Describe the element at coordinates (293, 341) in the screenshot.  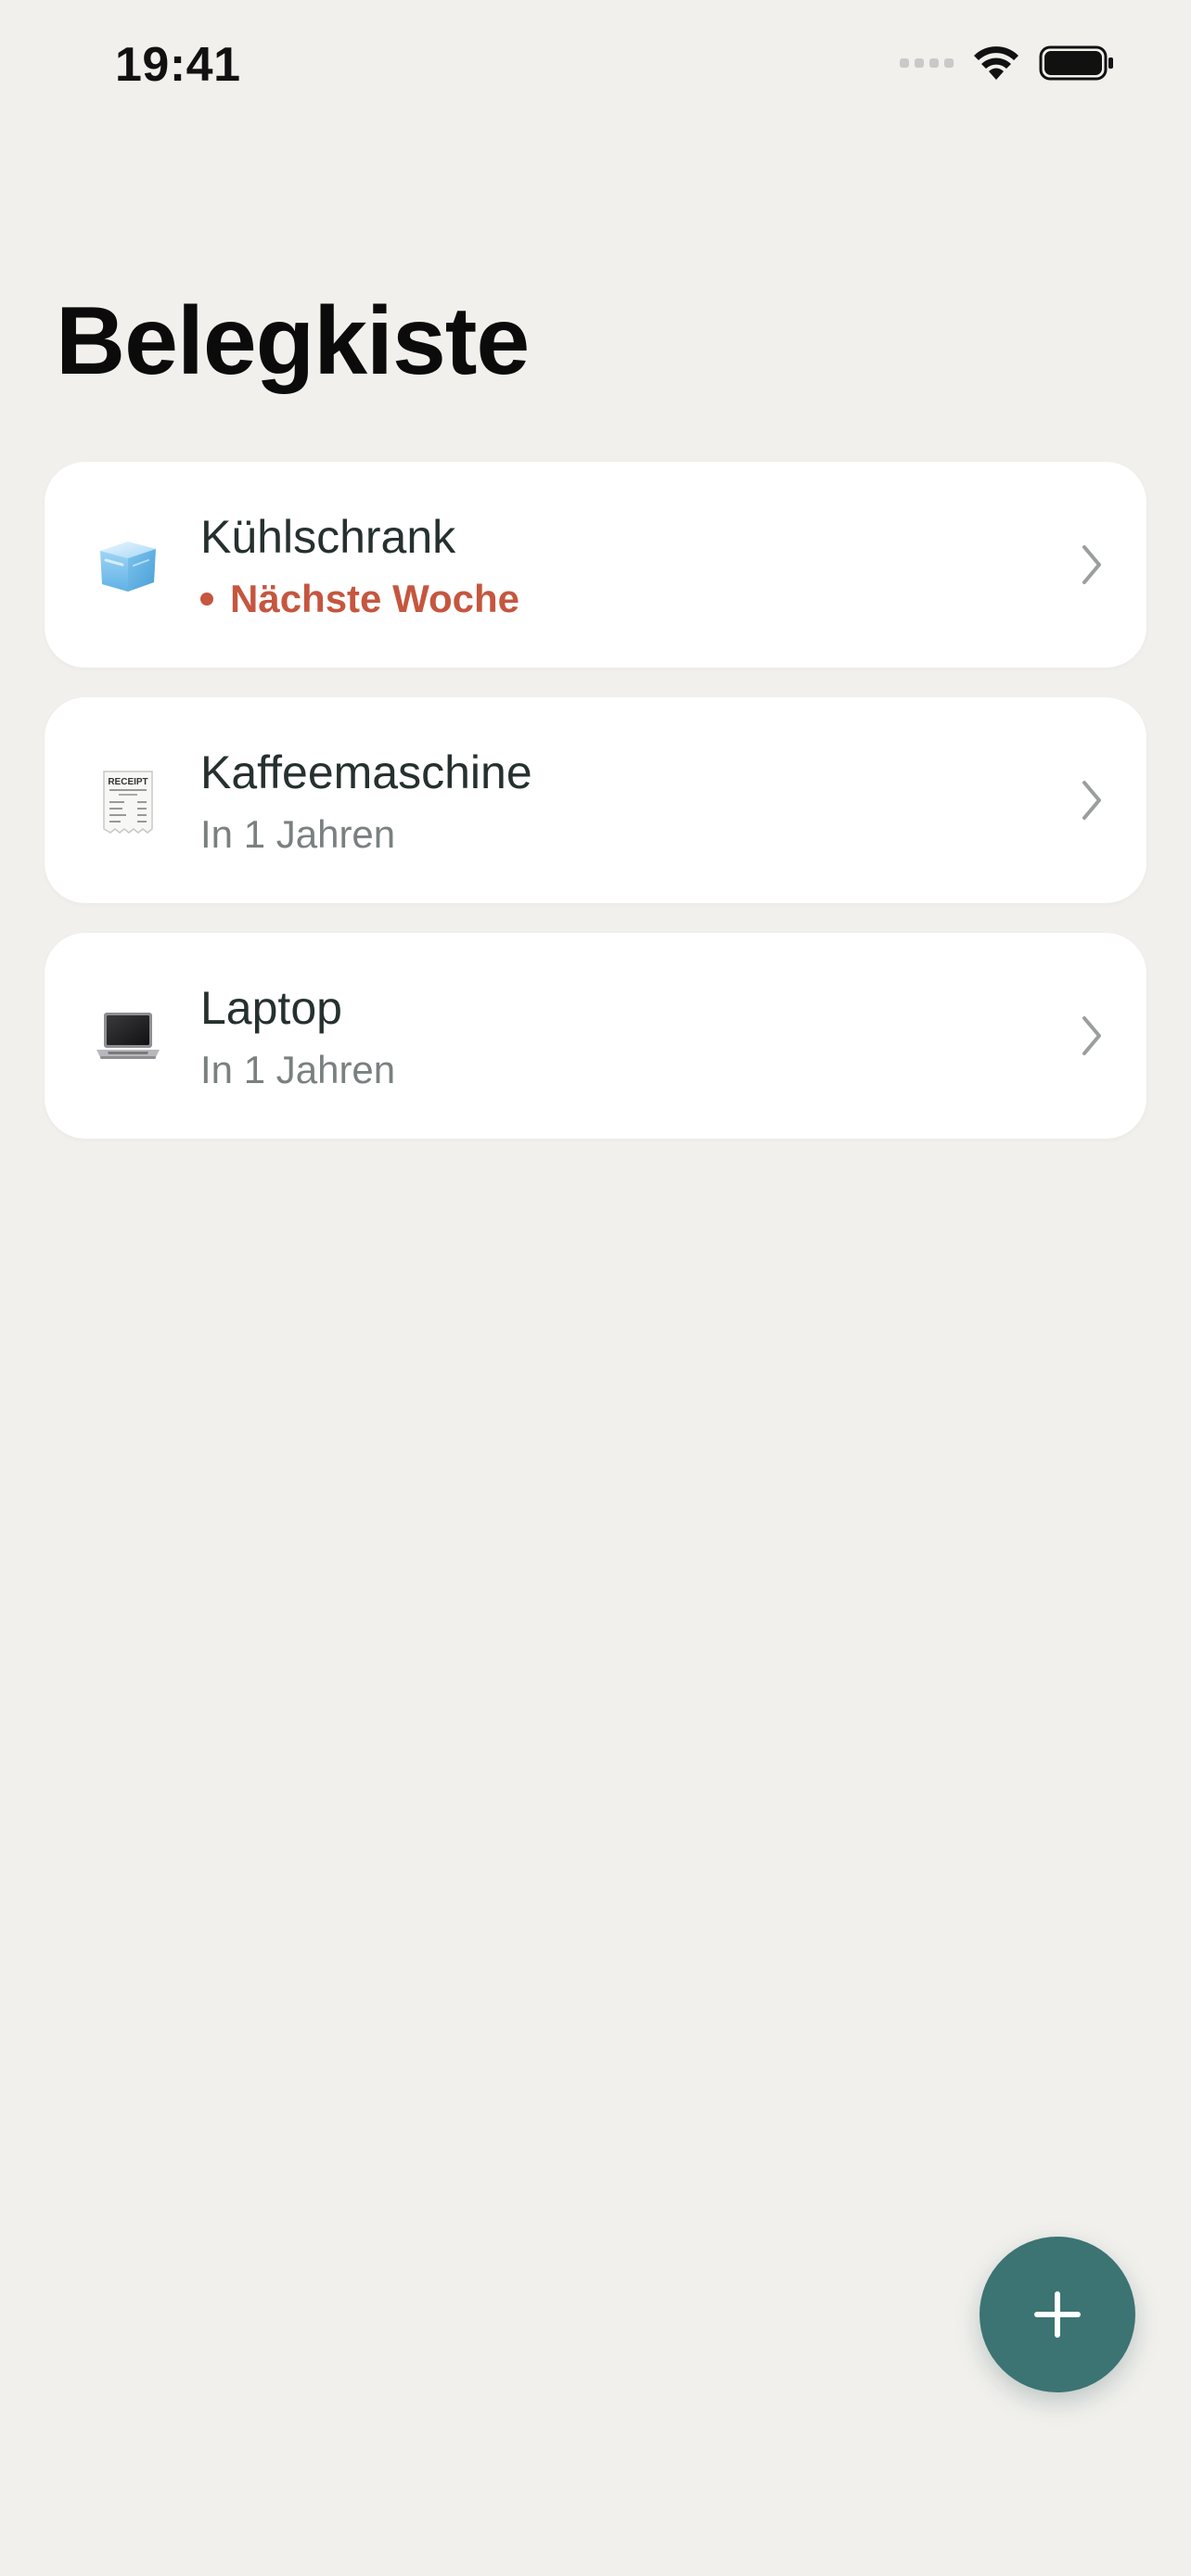
I see `page-title: Belegkiste` at that location.